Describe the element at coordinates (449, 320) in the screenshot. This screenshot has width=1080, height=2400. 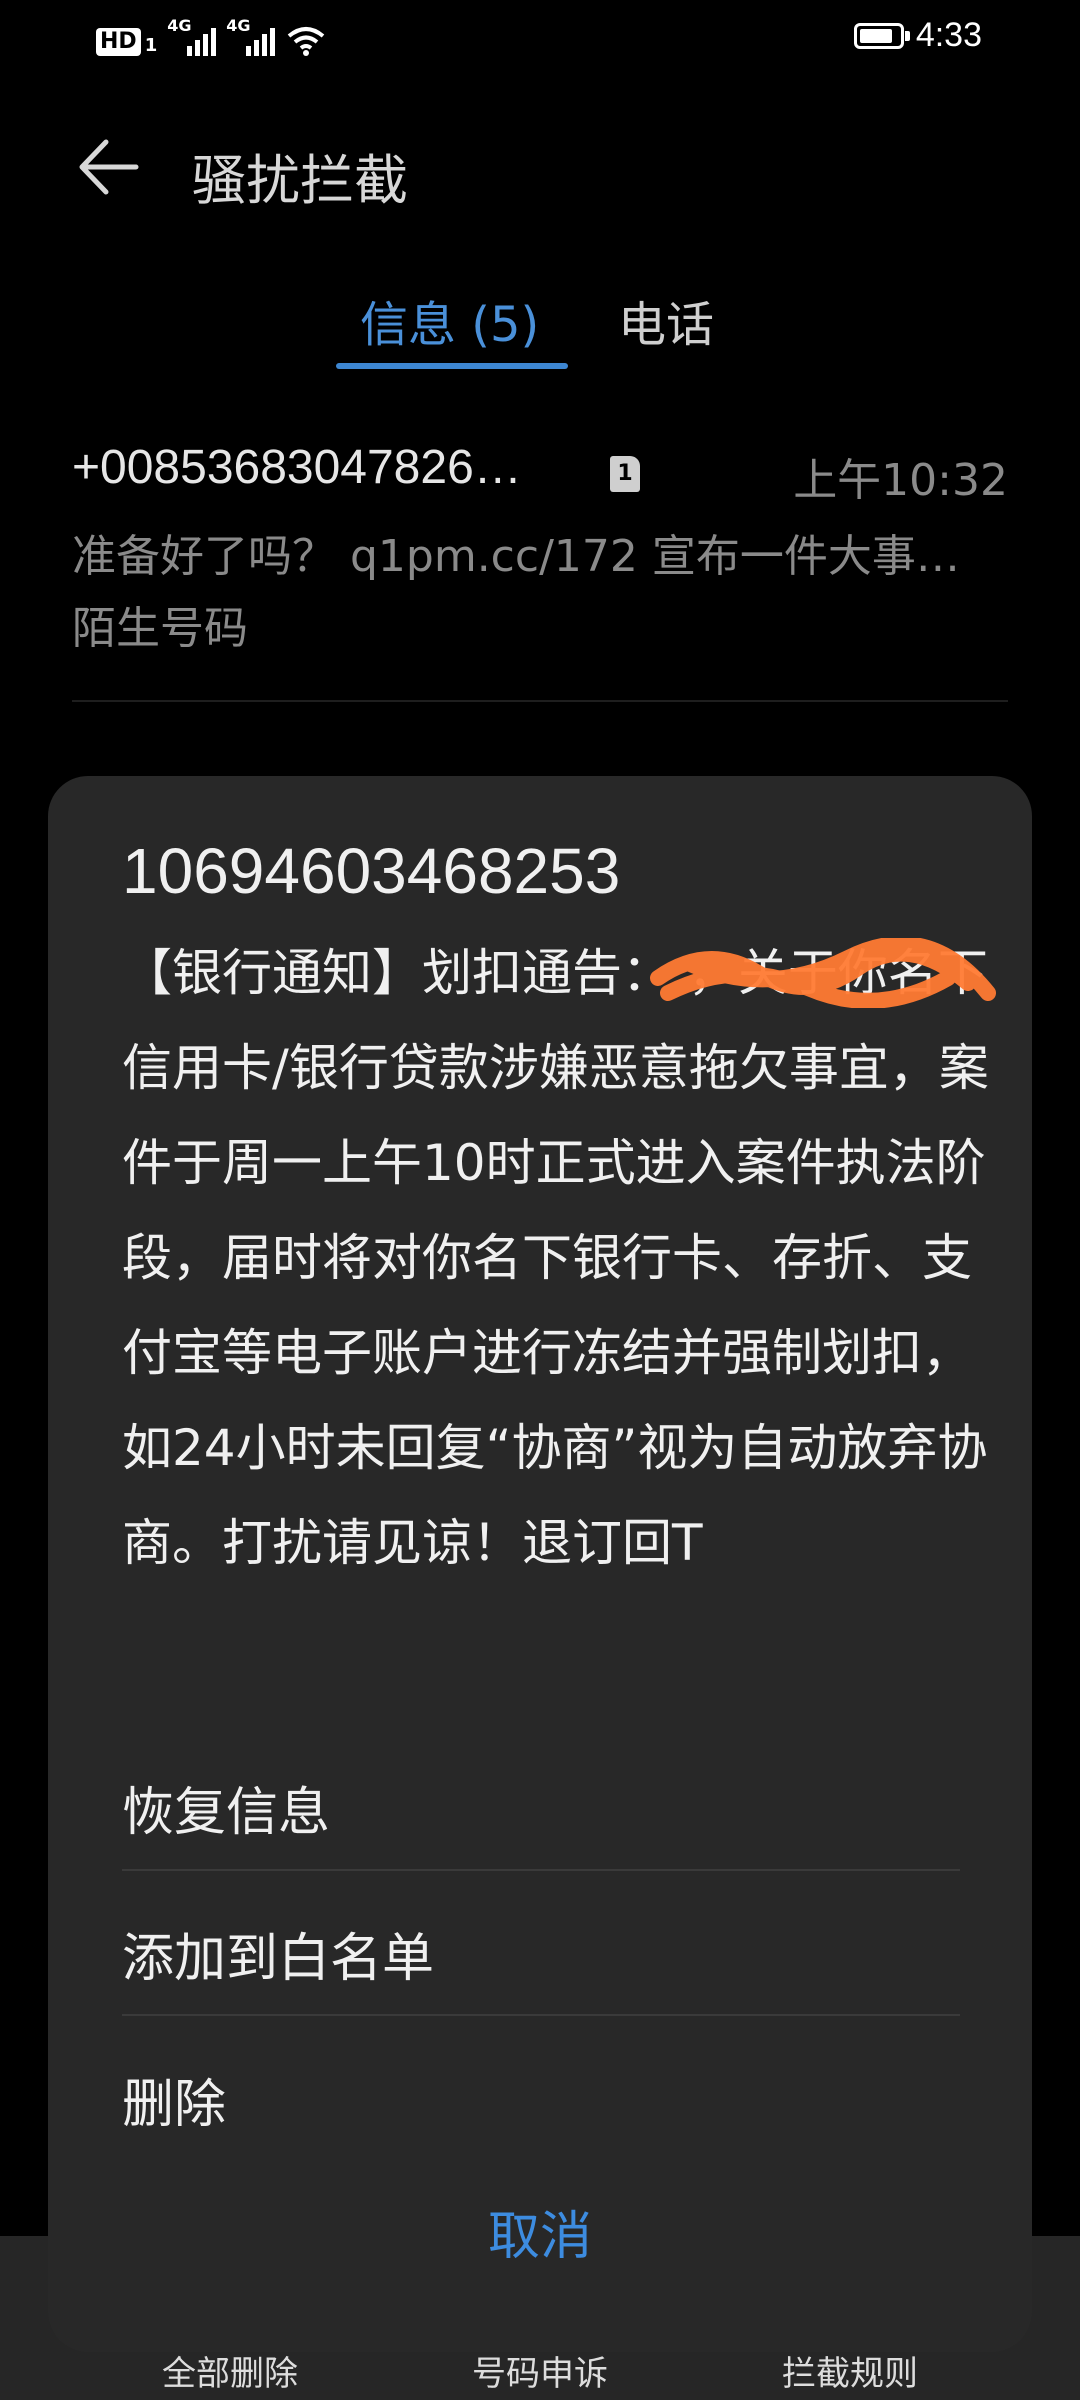
I see `tab-messages: 信息 (5)` at that location.